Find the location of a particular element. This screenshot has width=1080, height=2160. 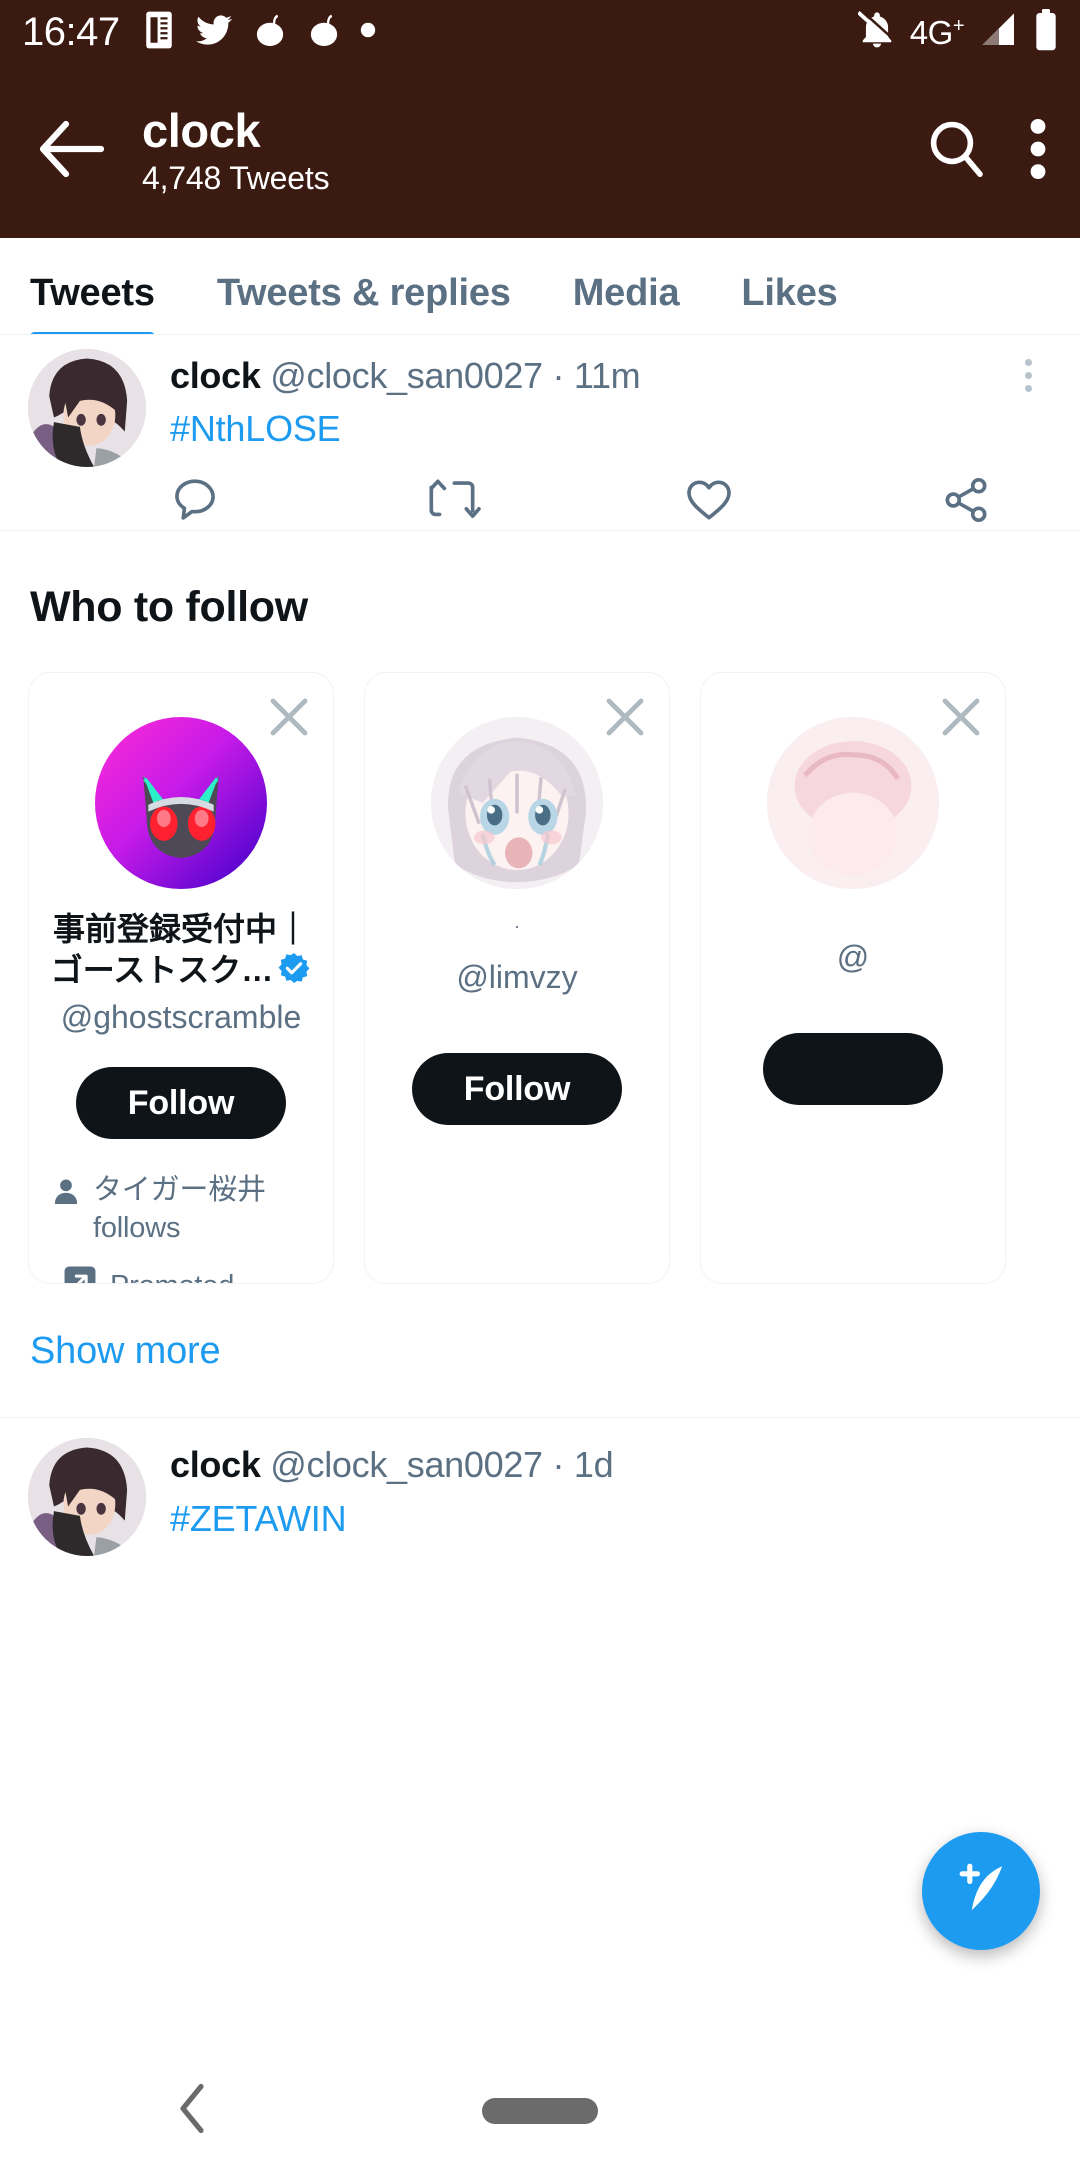

tab-tweets-and-replies: Tweets & replies is located at coordinates (364, 275).